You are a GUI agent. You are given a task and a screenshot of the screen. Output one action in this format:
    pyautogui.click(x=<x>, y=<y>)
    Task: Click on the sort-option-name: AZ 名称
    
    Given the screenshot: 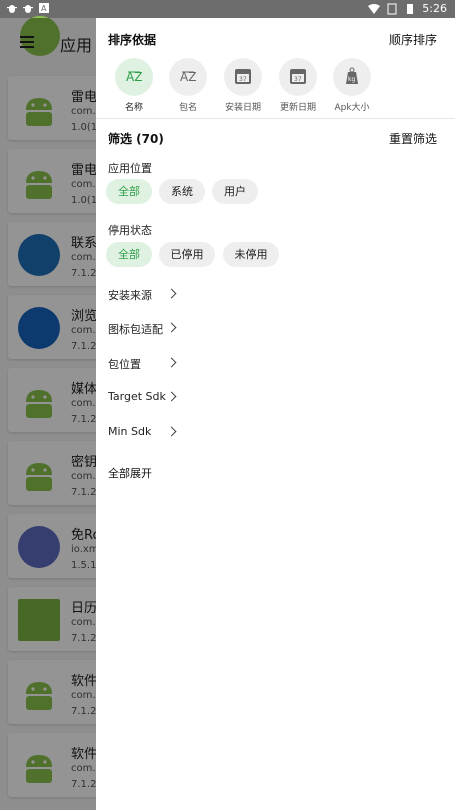 What is the action you would take?
    pyautogui.click(x=134, y=85)
    